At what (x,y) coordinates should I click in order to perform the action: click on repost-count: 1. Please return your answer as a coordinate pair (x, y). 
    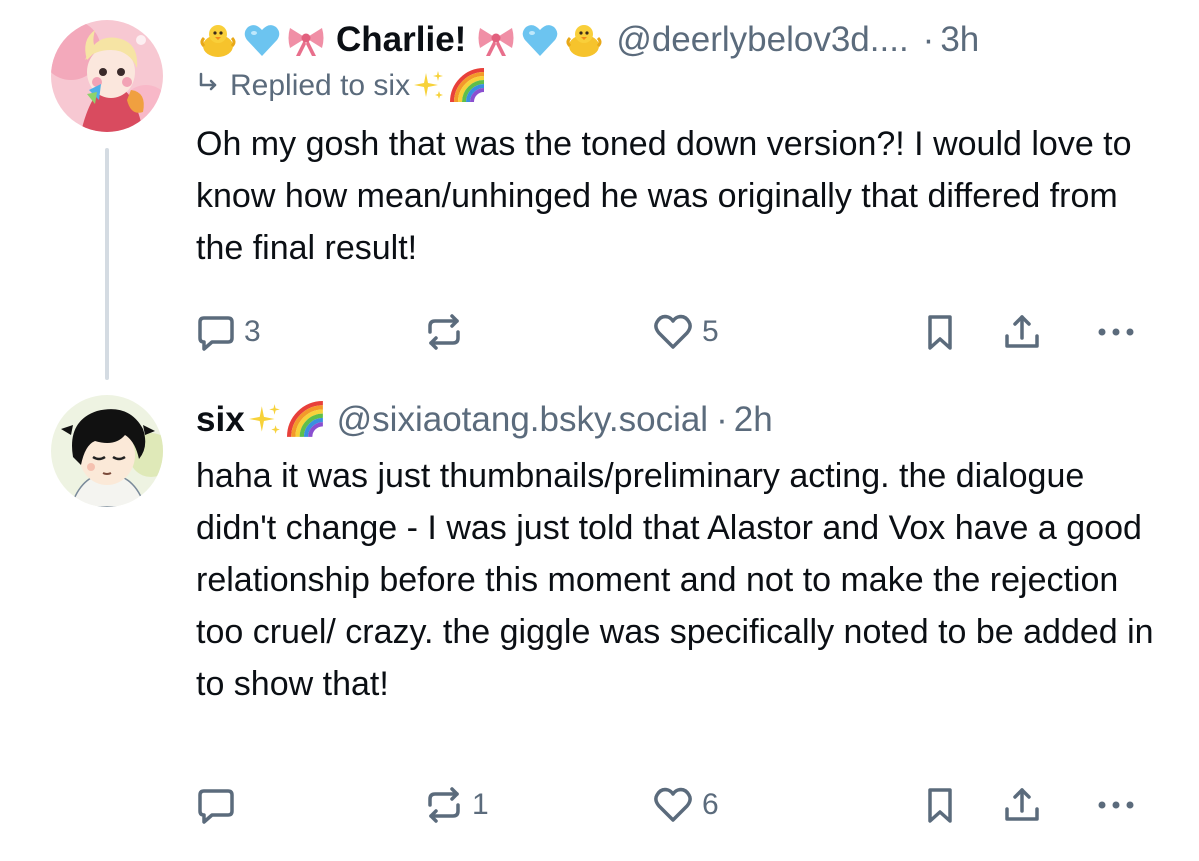
    Looking at the image, I should click on (480, 804).